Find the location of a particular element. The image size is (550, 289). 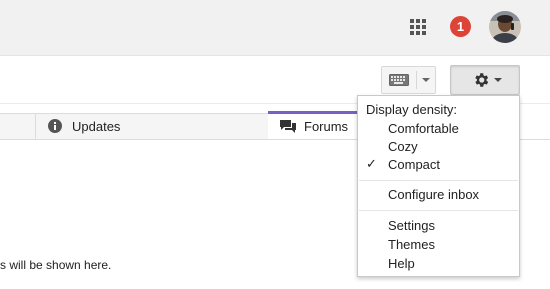

menu-item-label: Comfortable is located at coordinates (423, 128).